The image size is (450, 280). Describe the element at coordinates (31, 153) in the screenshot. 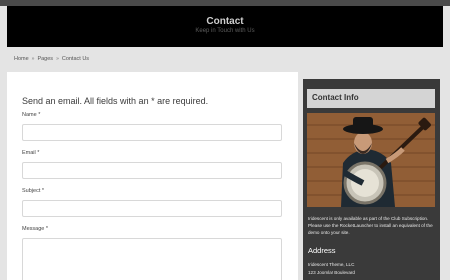

I see `email-label: Email *` at that location.